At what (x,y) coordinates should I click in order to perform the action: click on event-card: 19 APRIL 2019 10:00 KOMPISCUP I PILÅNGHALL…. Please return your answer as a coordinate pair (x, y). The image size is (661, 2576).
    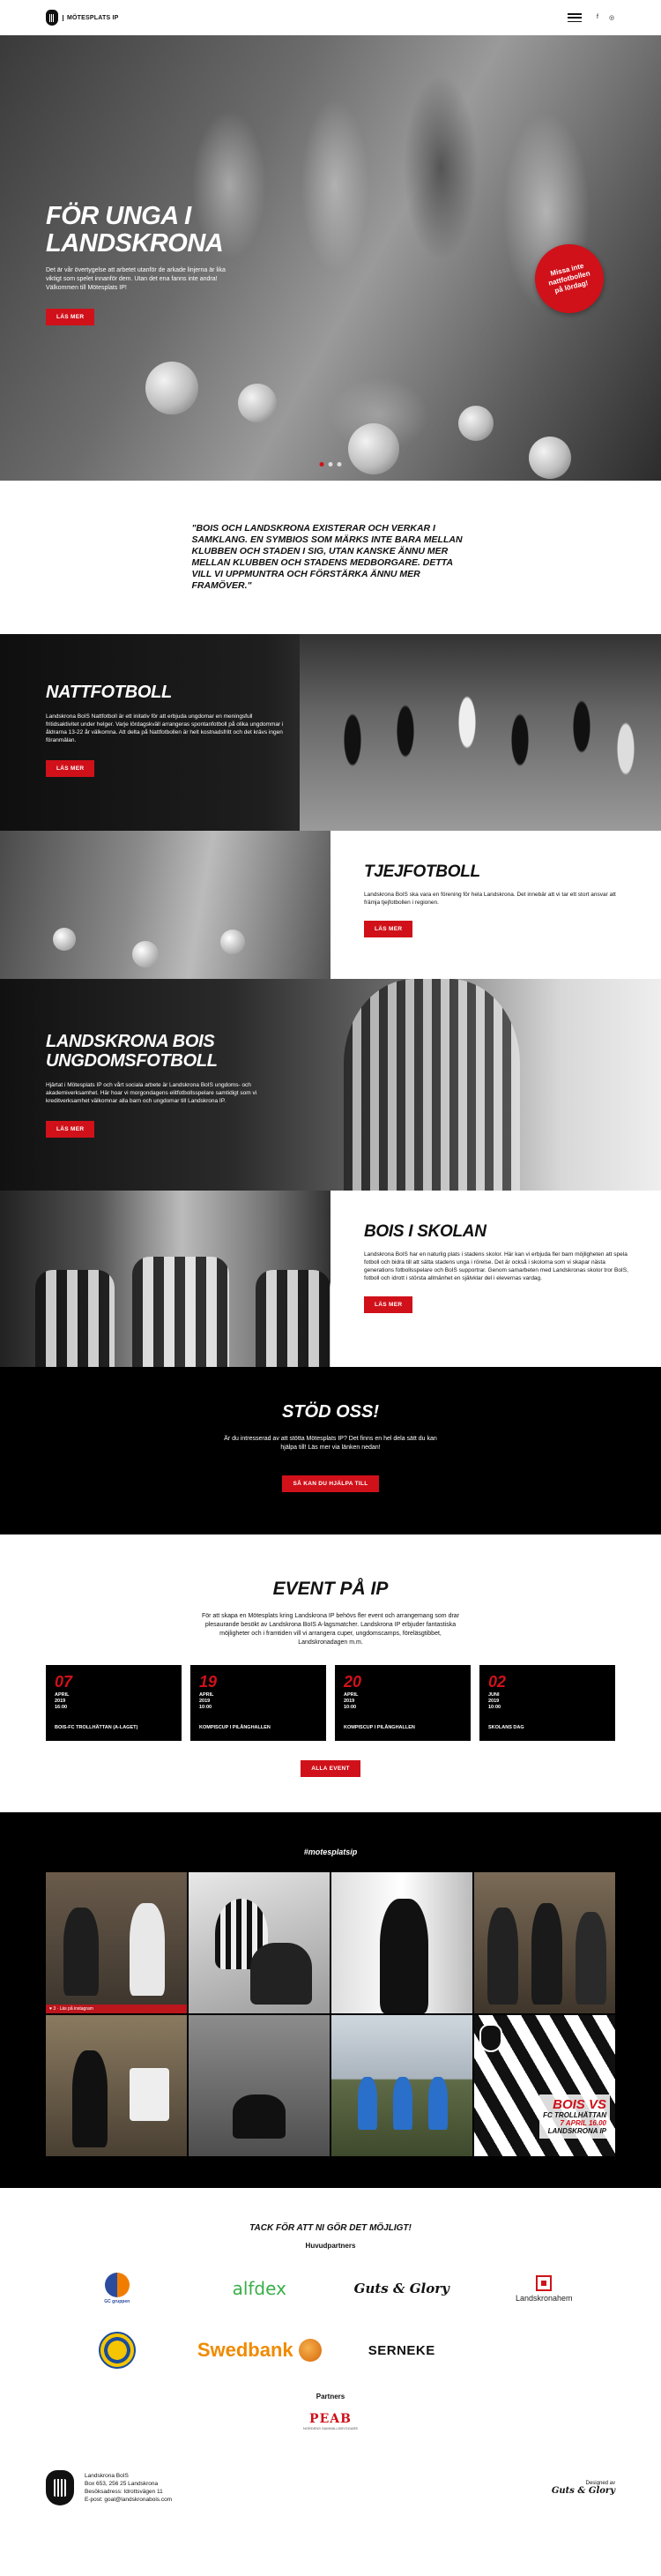
    Looking at the image, I should click on (258, 1703).